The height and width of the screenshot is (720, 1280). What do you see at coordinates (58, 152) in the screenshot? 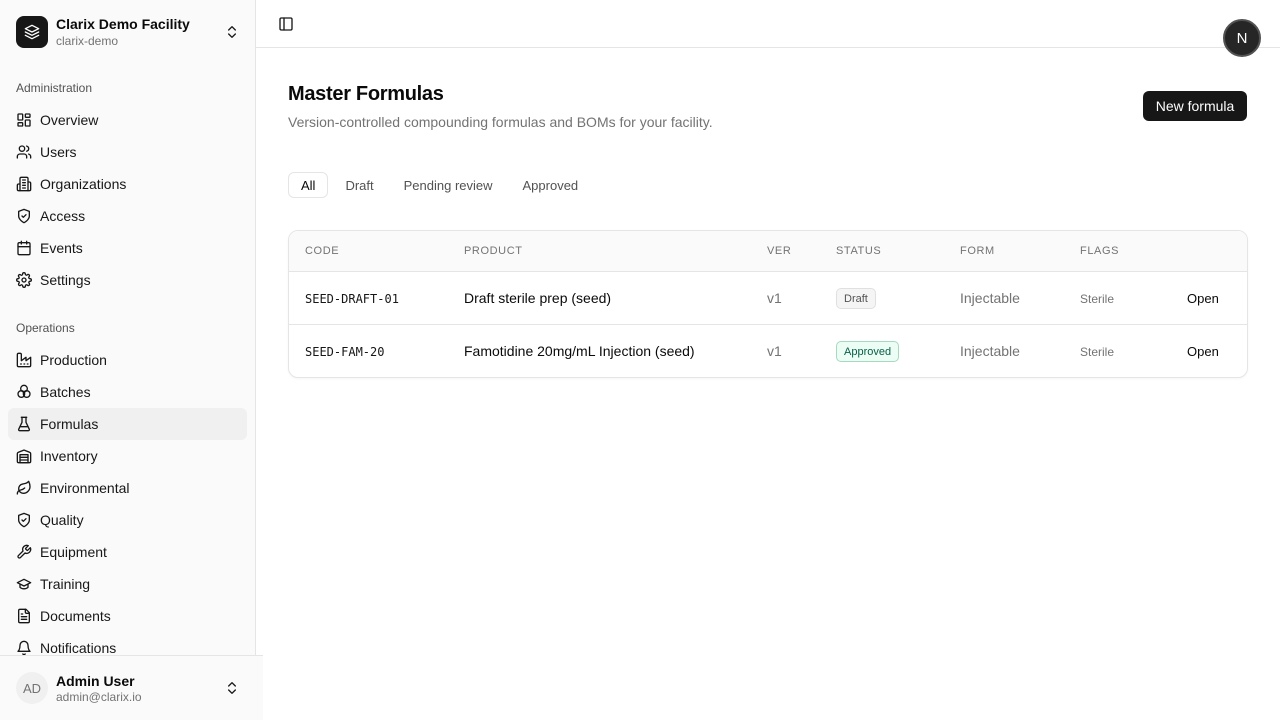
I see `sidebar-item-label: Users` at bounding box center [58, 152].